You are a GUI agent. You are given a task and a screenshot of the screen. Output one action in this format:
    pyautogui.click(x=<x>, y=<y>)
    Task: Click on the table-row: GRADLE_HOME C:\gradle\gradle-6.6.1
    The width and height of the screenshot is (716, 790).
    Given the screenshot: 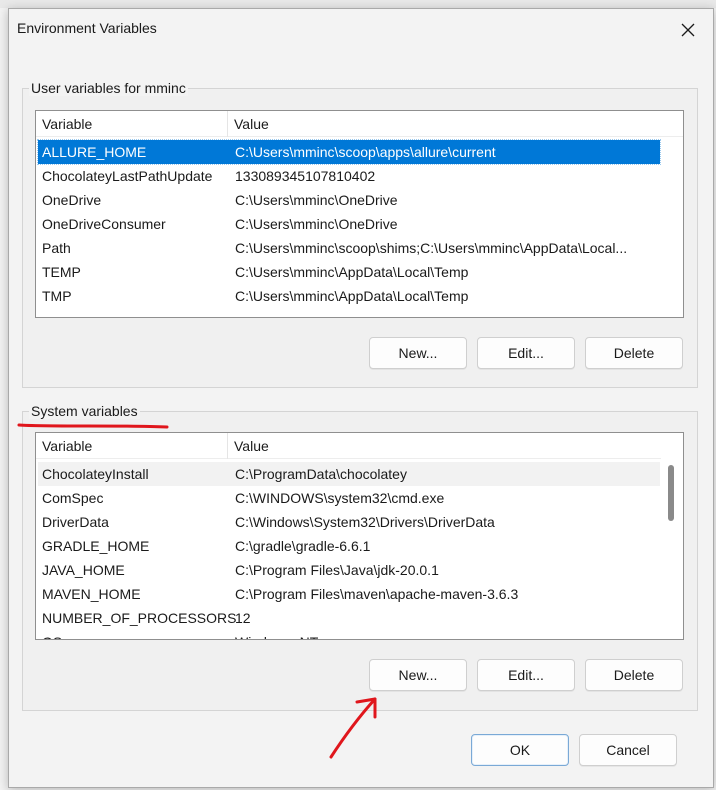 What is the action you would take?
    pyautogui.click(x=349, y=546)
    